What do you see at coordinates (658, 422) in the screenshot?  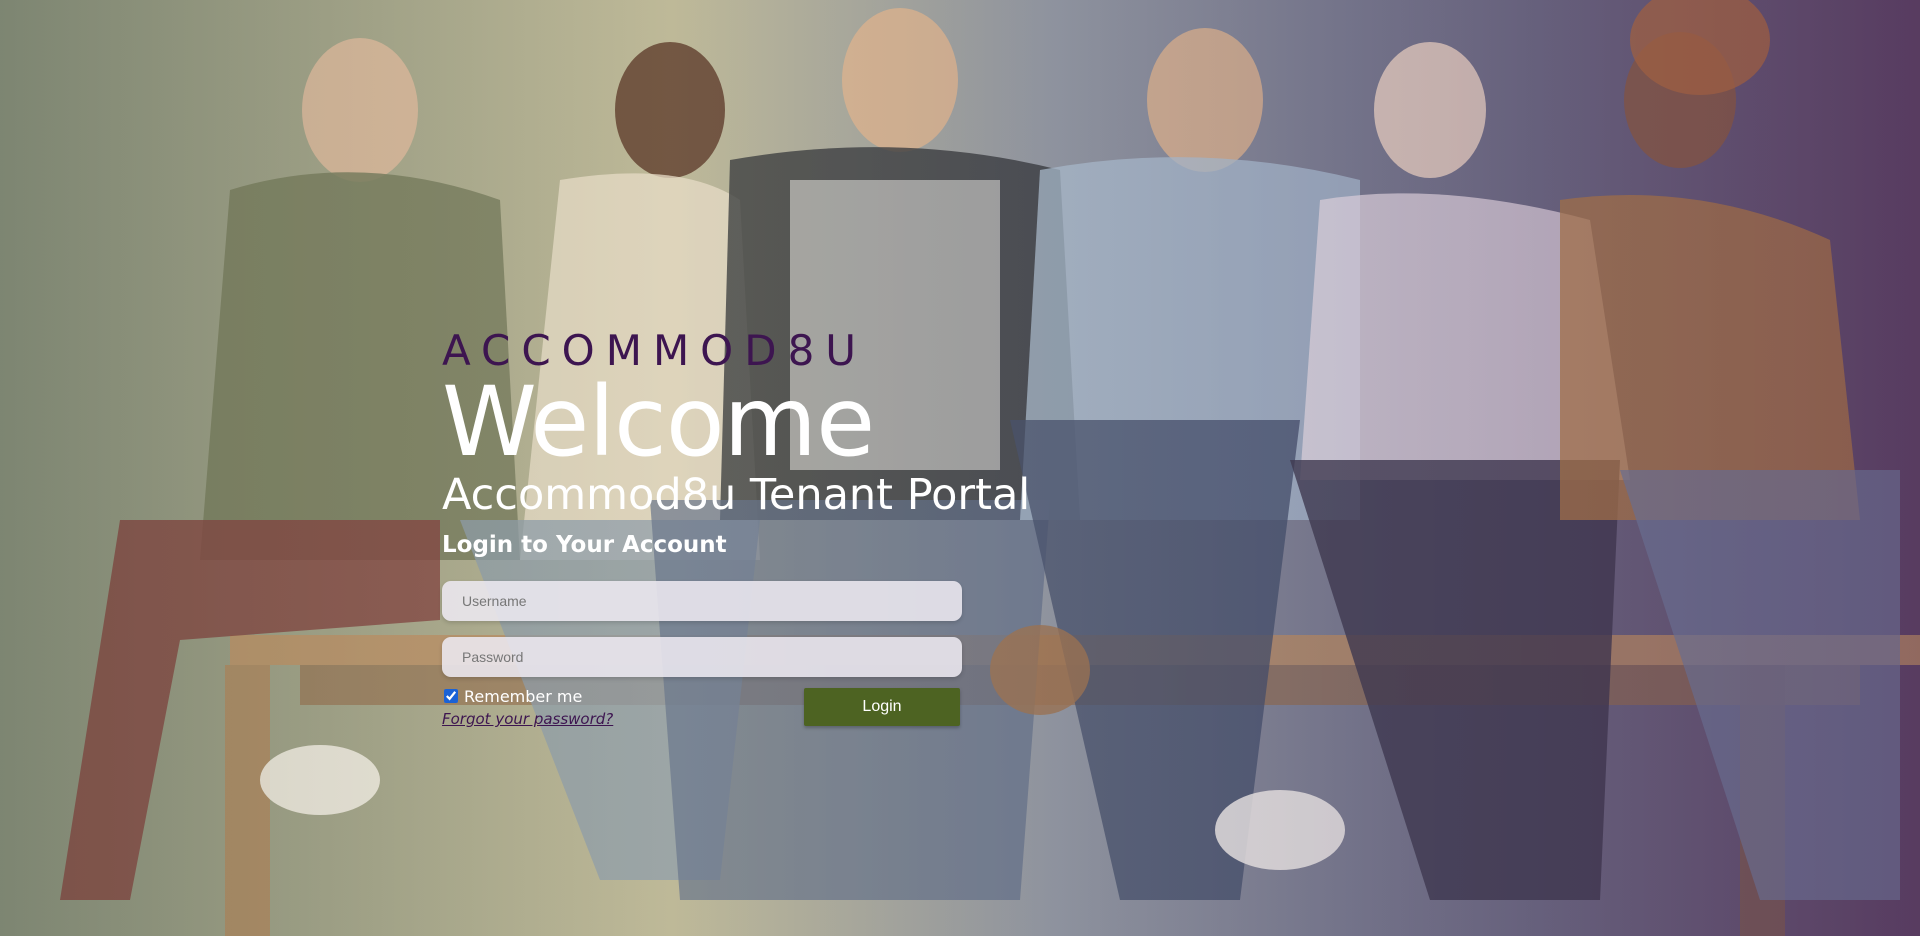 I see `welcome-heading: Welcome` at bounding box center [658, 422].